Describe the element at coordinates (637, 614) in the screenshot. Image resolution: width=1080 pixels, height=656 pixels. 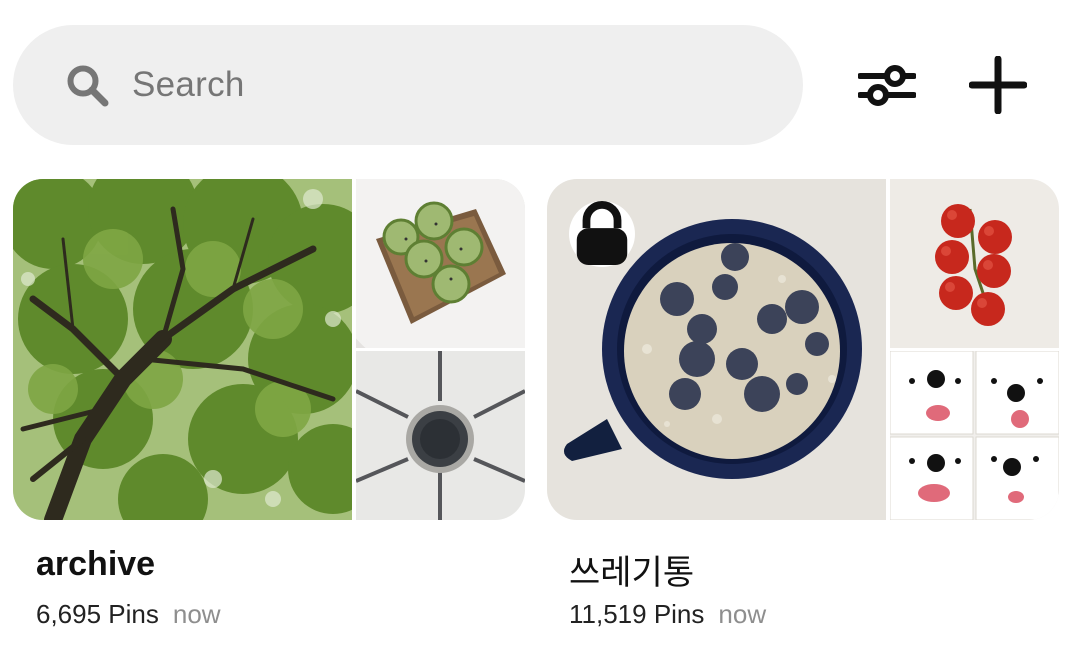
I see `pin-count: 11,519 Pins` at that location.